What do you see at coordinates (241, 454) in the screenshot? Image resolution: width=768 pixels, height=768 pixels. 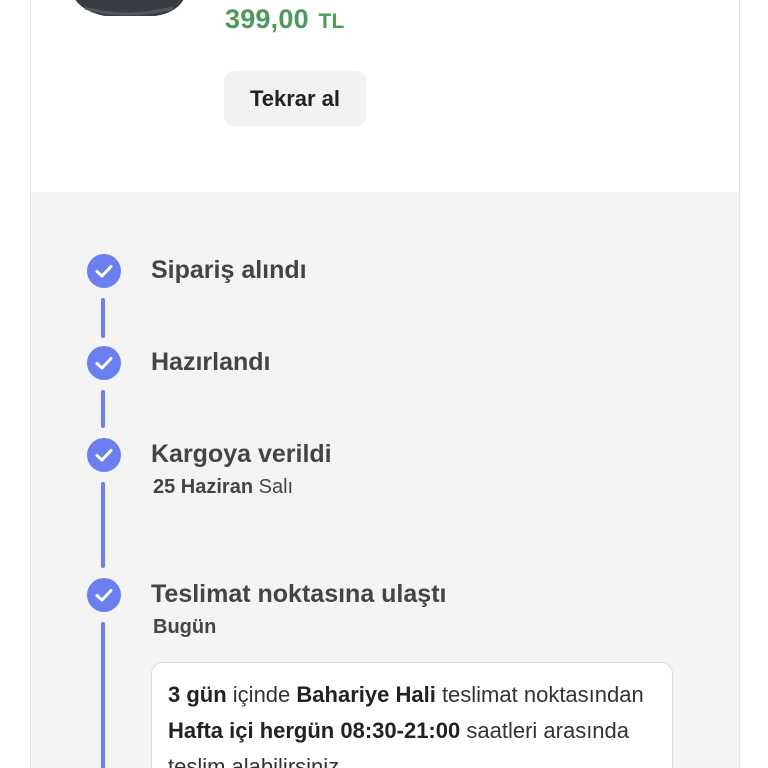 I see `step-title-shipped: Kargoya verildi` at bounding box center [241, 454].